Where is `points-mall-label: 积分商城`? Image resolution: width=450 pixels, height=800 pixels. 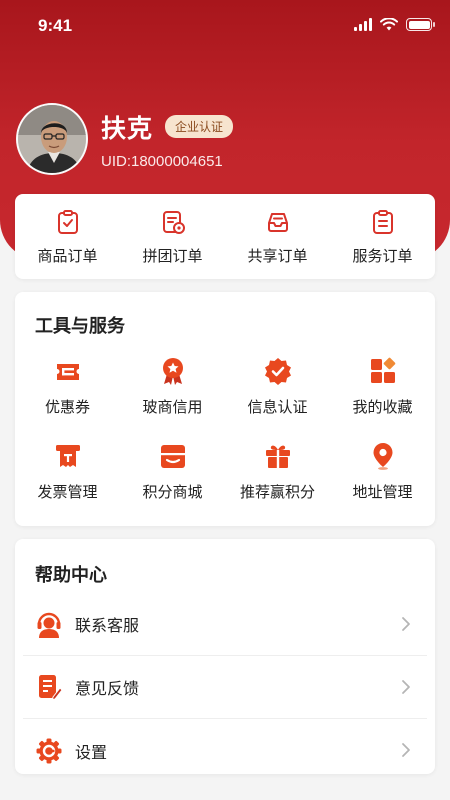
points-mall-label: 积分商城 is located at coordinates (172, 492).